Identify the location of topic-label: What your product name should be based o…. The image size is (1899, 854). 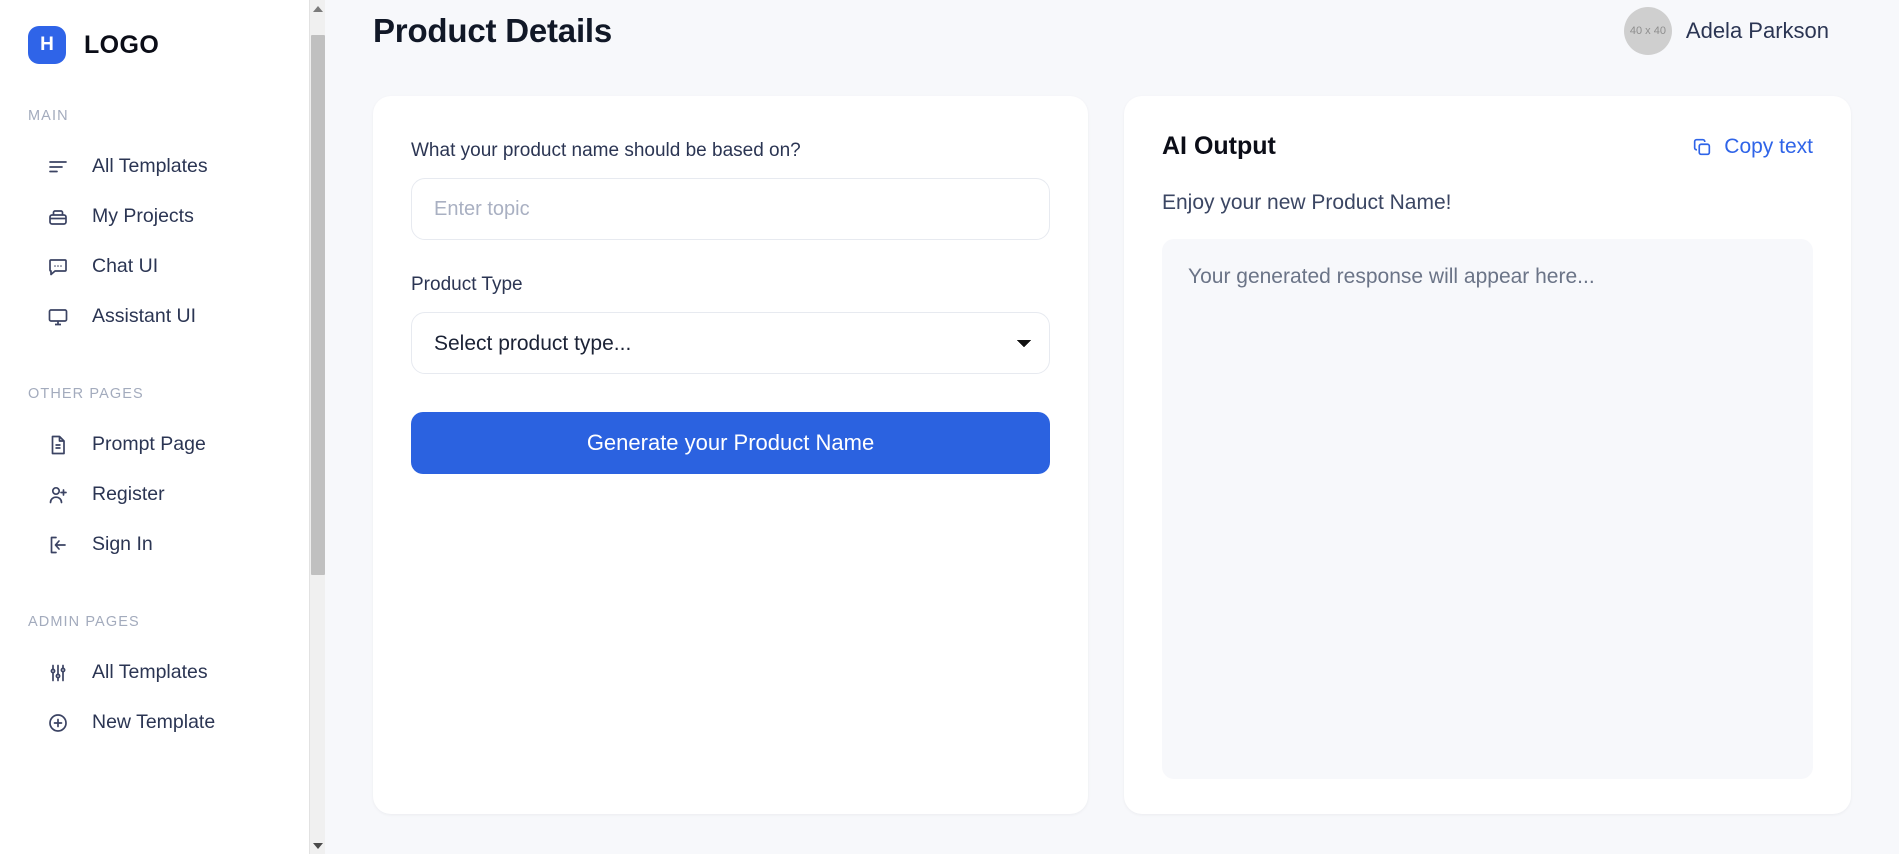
(606, 150).